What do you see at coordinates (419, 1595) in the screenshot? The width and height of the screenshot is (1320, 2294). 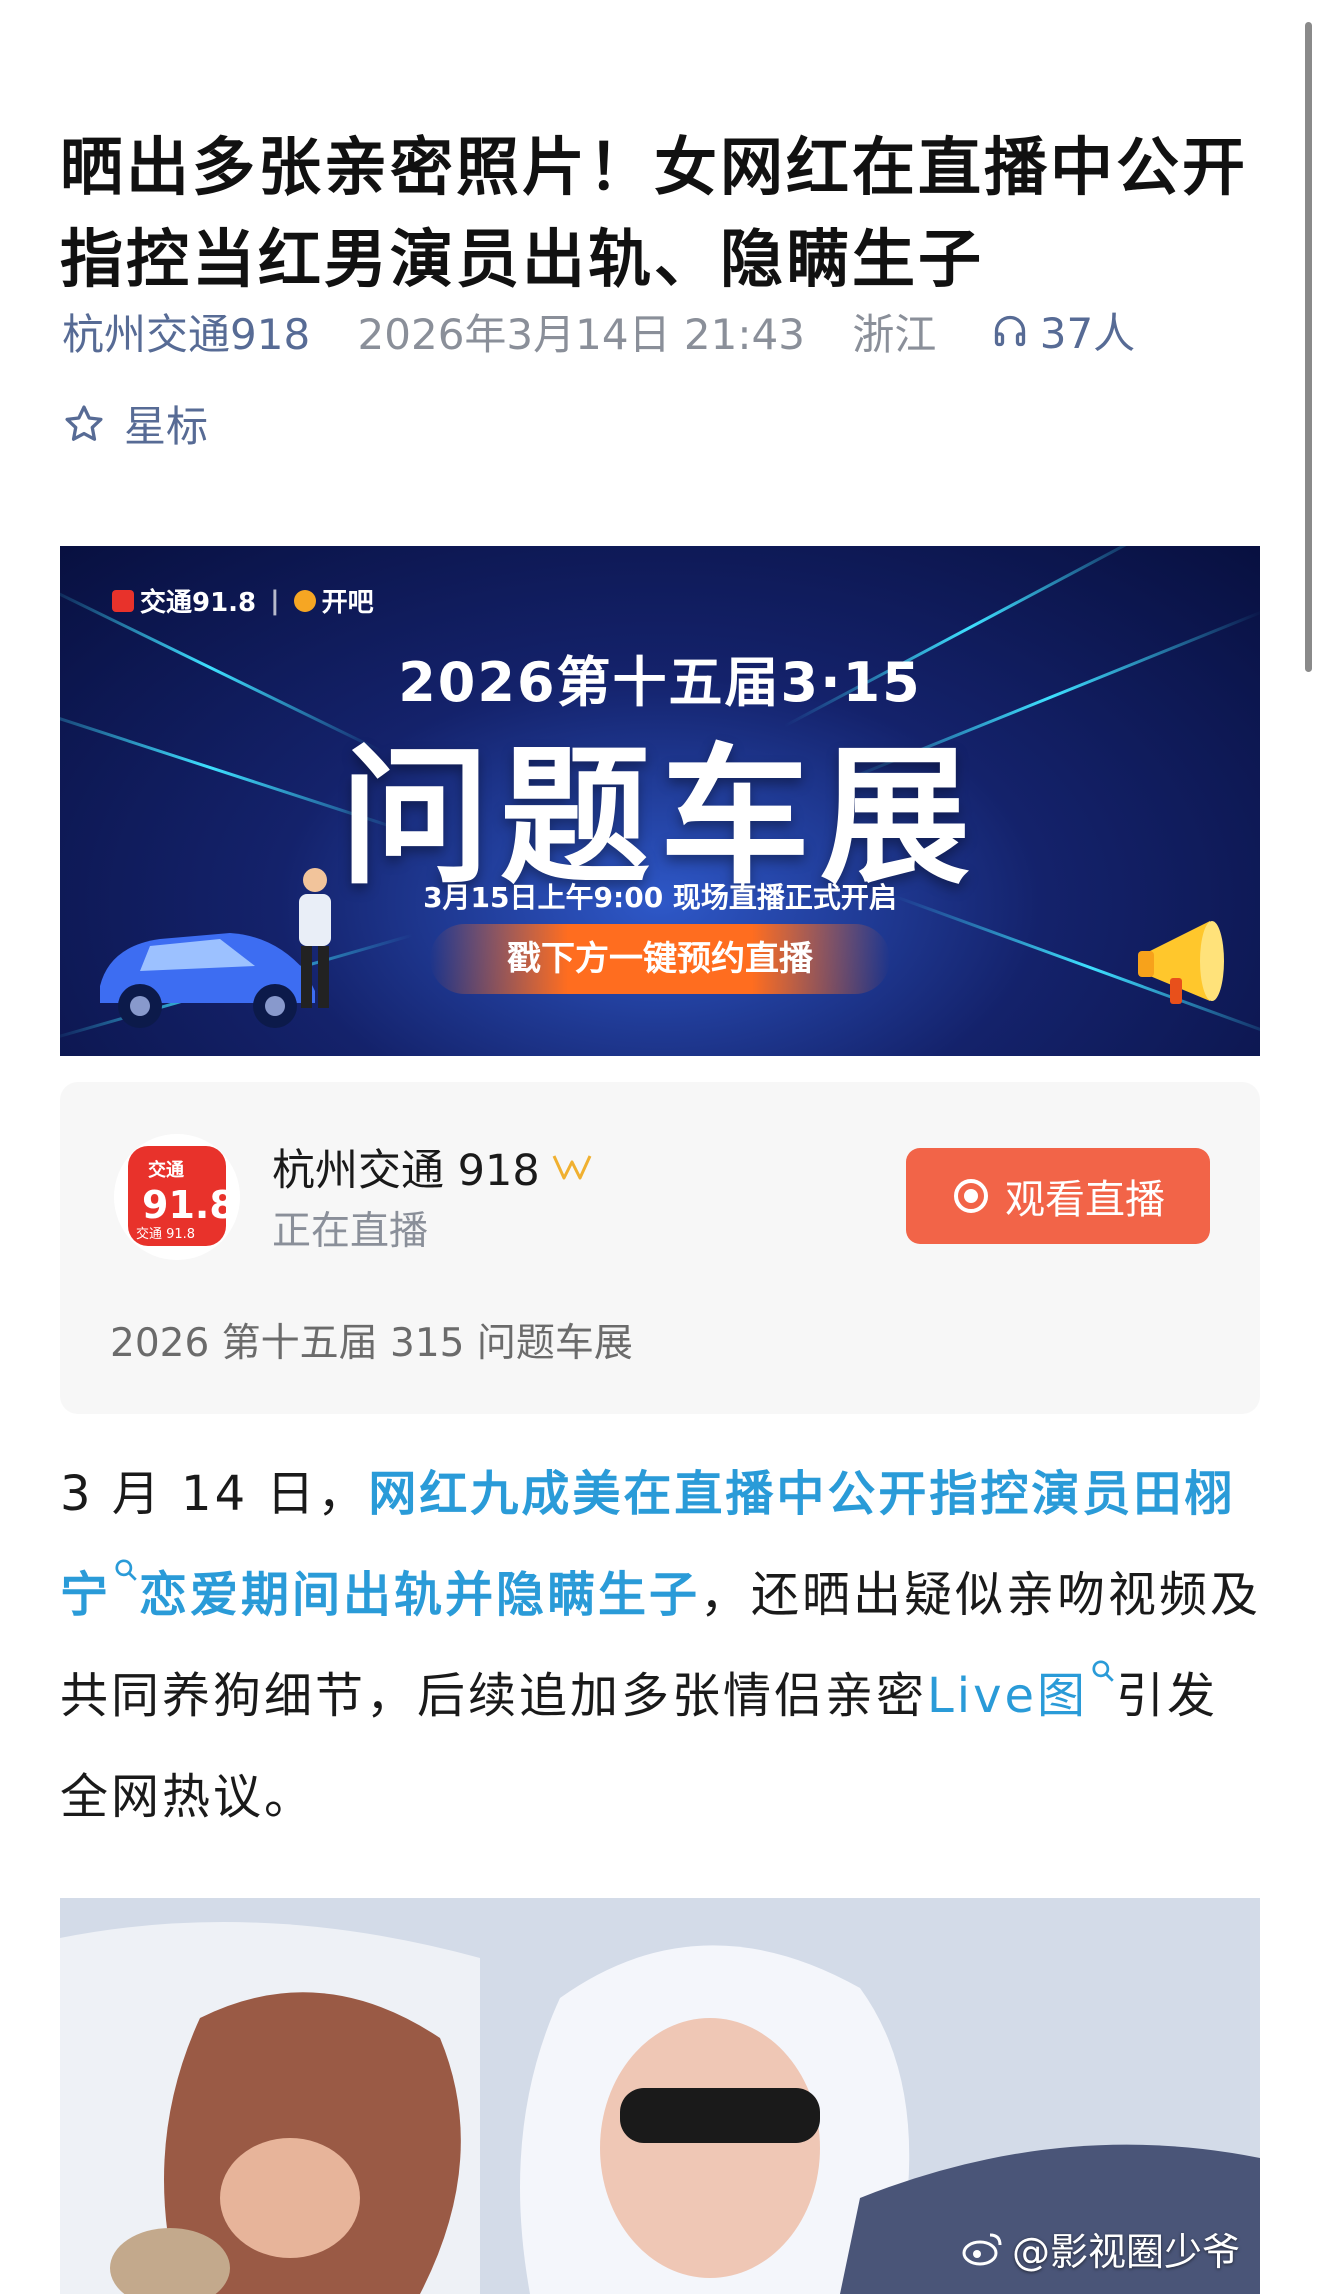 I see `highlight-link-2: 恋爱期间出轨并隐瞒生子` at bounding box center [419, 1595].